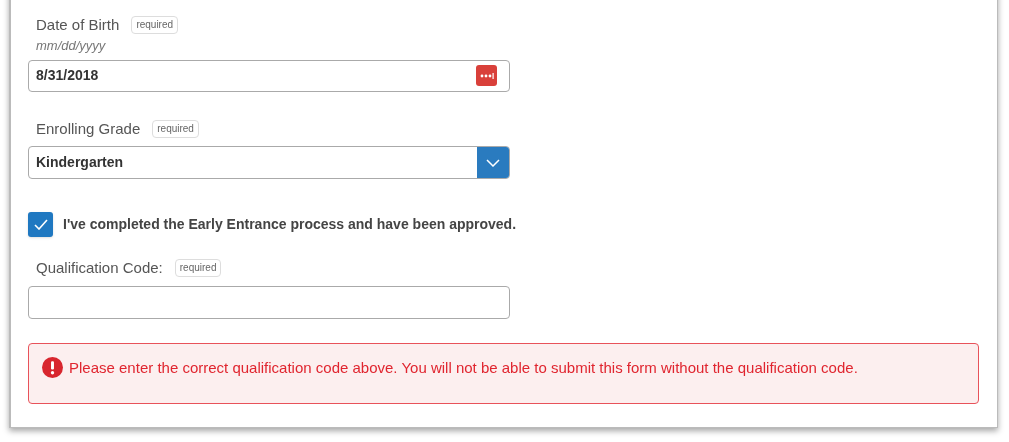  Describe the element at coordinates (269, 75) in the screenshot. I see `date-input-field: 8/31/2018` at that location.